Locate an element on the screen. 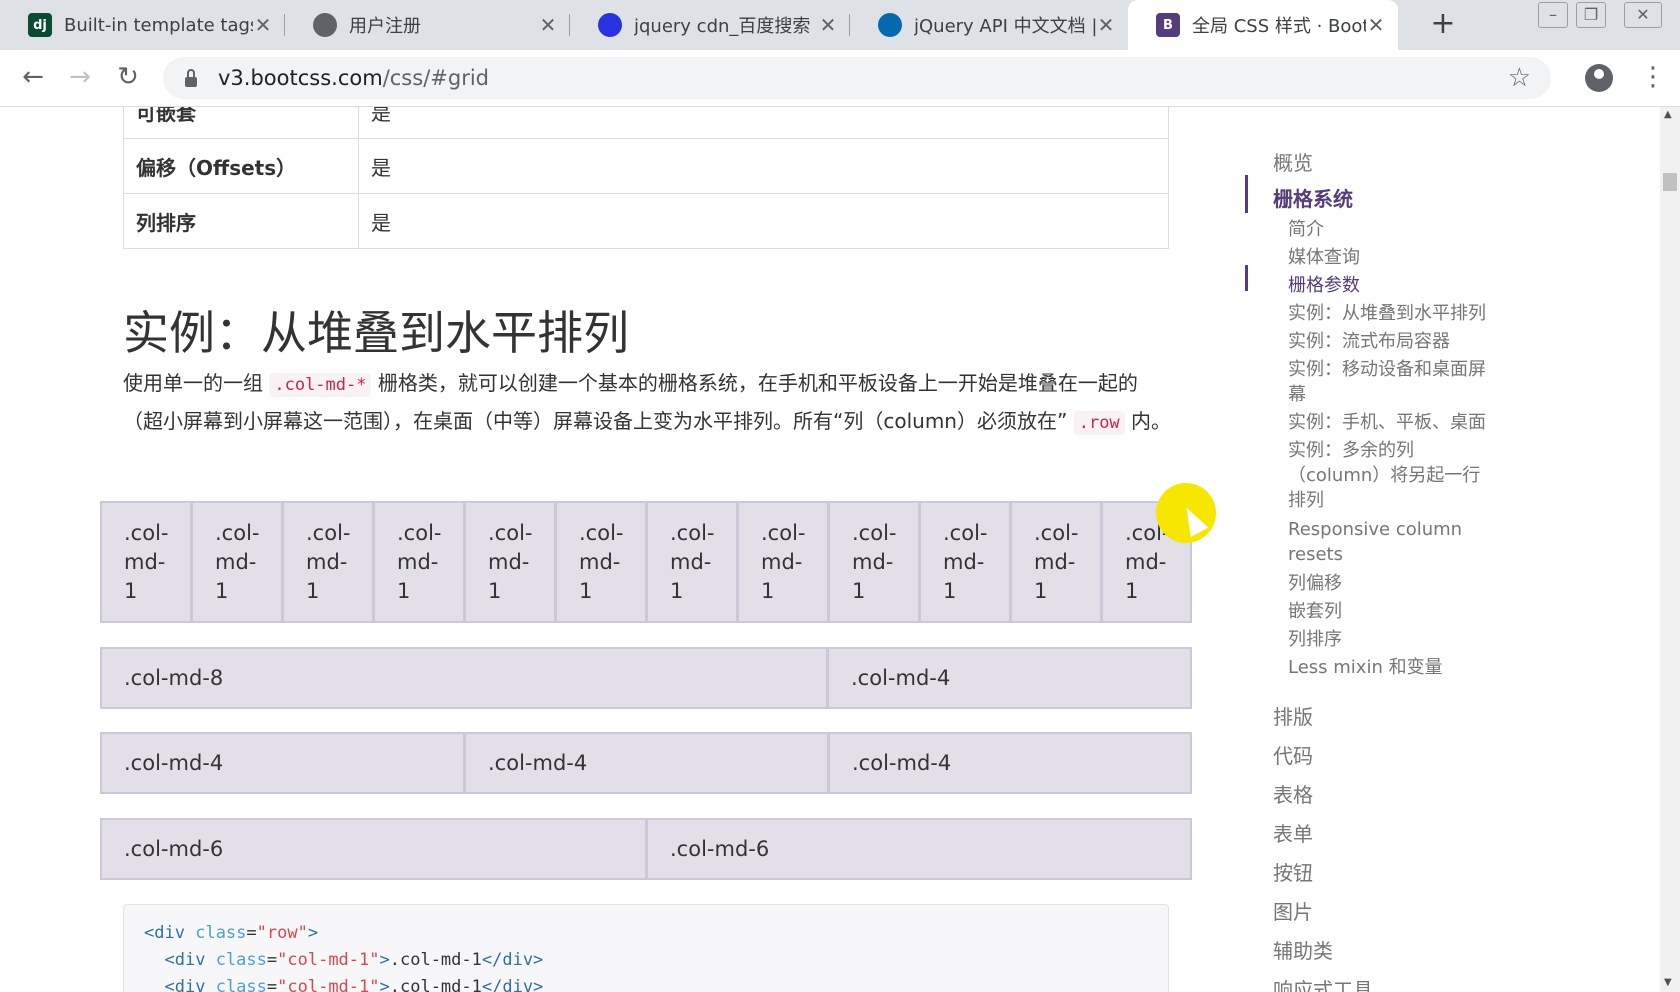  sidenav-item: 按钮 is located at coordinates (1293, 871).